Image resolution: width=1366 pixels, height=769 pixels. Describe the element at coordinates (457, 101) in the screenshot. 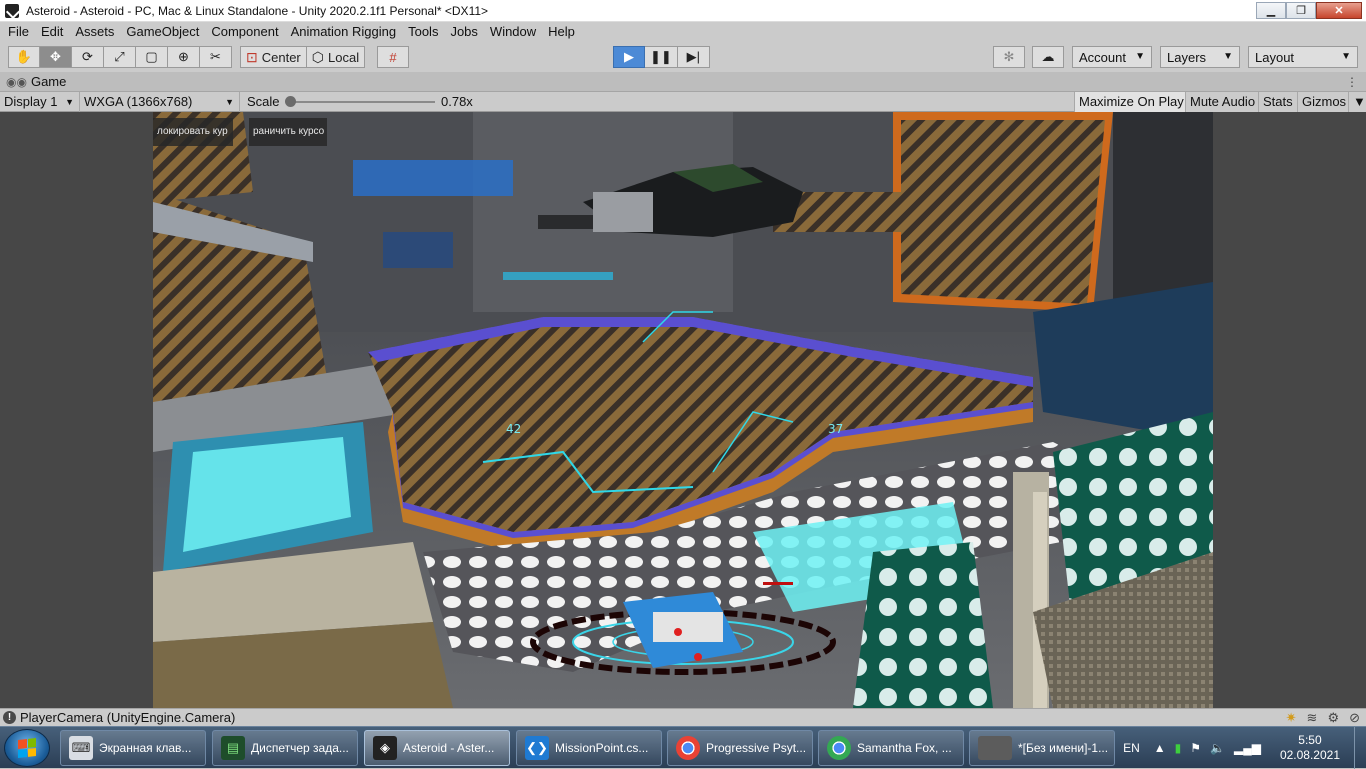

I see `scale-value: 0.78x` at that location.